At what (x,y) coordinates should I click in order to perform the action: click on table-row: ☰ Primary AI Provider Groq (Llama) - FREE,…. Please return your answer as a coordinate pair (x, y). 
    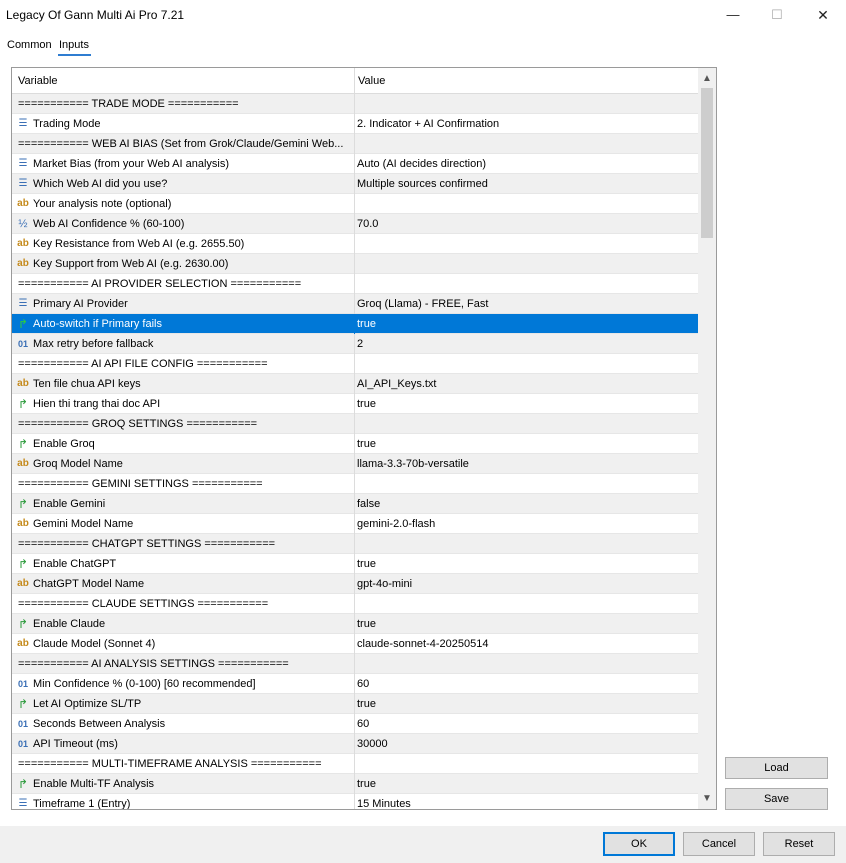
    Looking at the image, I should click on (355, 304).